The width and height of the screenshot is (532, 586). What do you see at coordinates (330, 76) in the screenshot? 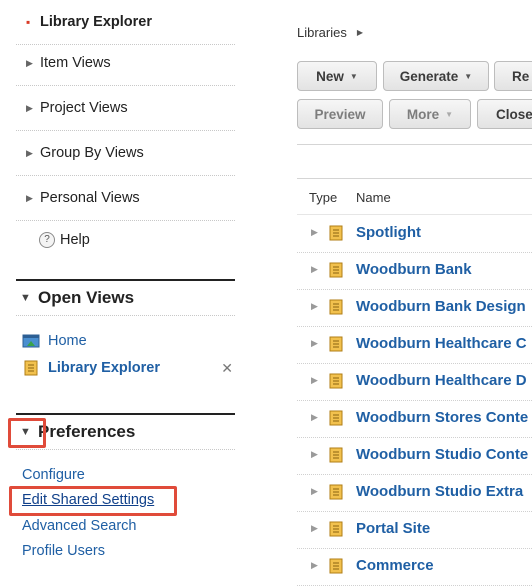
I see `button-label: New` at bounding box center [330, 76].